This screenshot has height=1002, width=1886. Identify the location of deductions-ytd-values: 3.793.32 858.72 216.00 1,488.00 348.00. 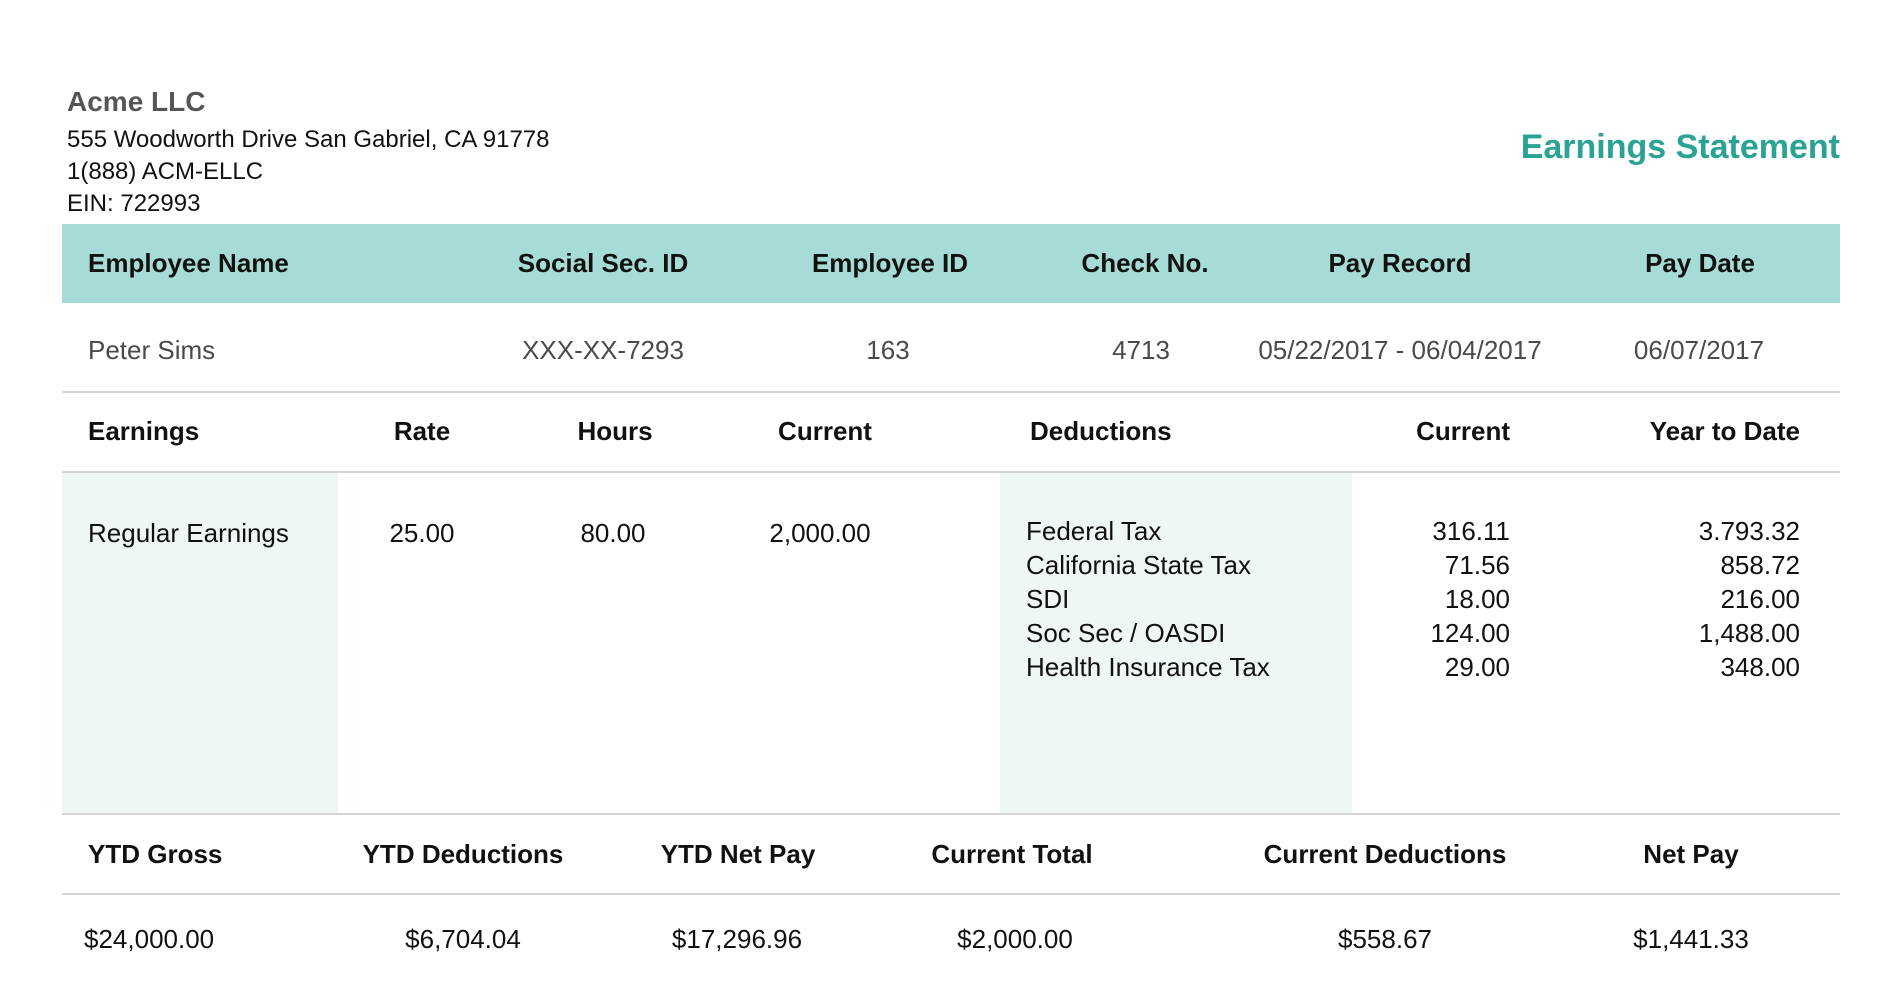
(1700, 599).